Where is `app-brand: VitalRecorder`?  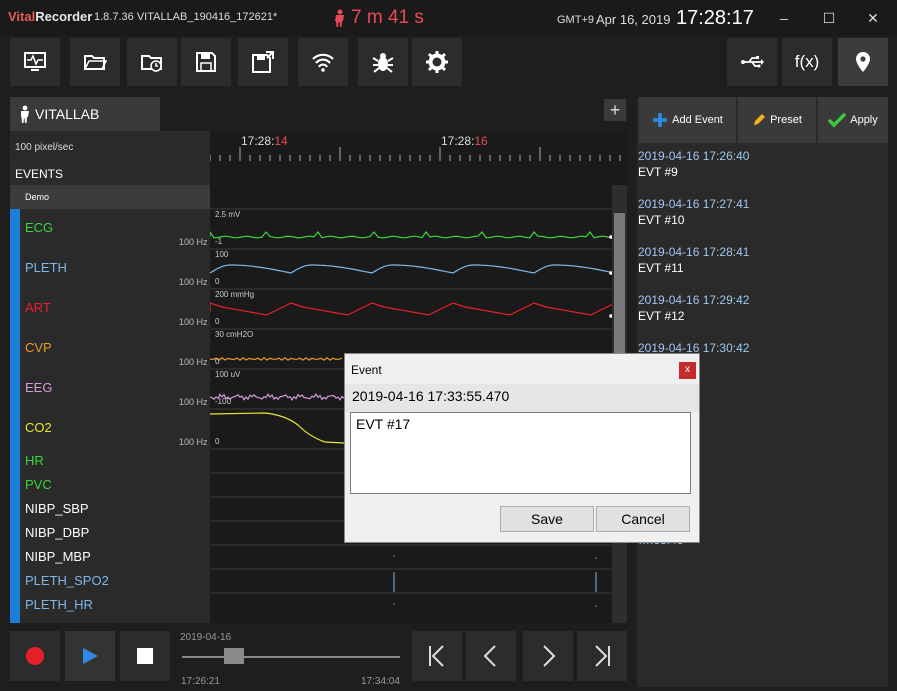
app-brand: VitalRecorder is located at coordinates (50, 16).